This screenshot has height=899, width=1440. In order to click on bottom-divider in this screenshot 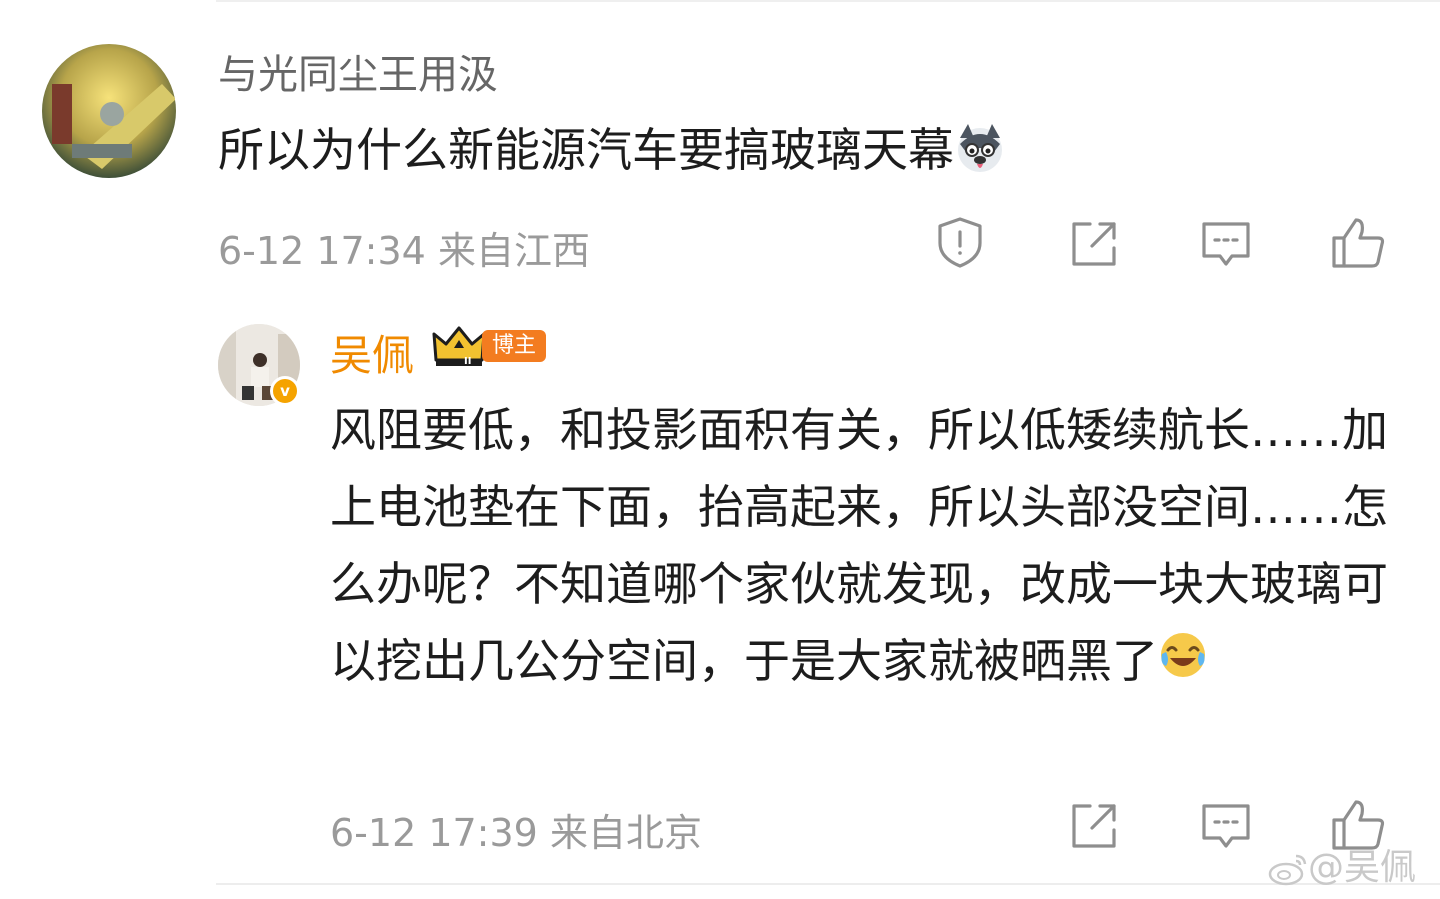, I will do `click(828, 884)`.